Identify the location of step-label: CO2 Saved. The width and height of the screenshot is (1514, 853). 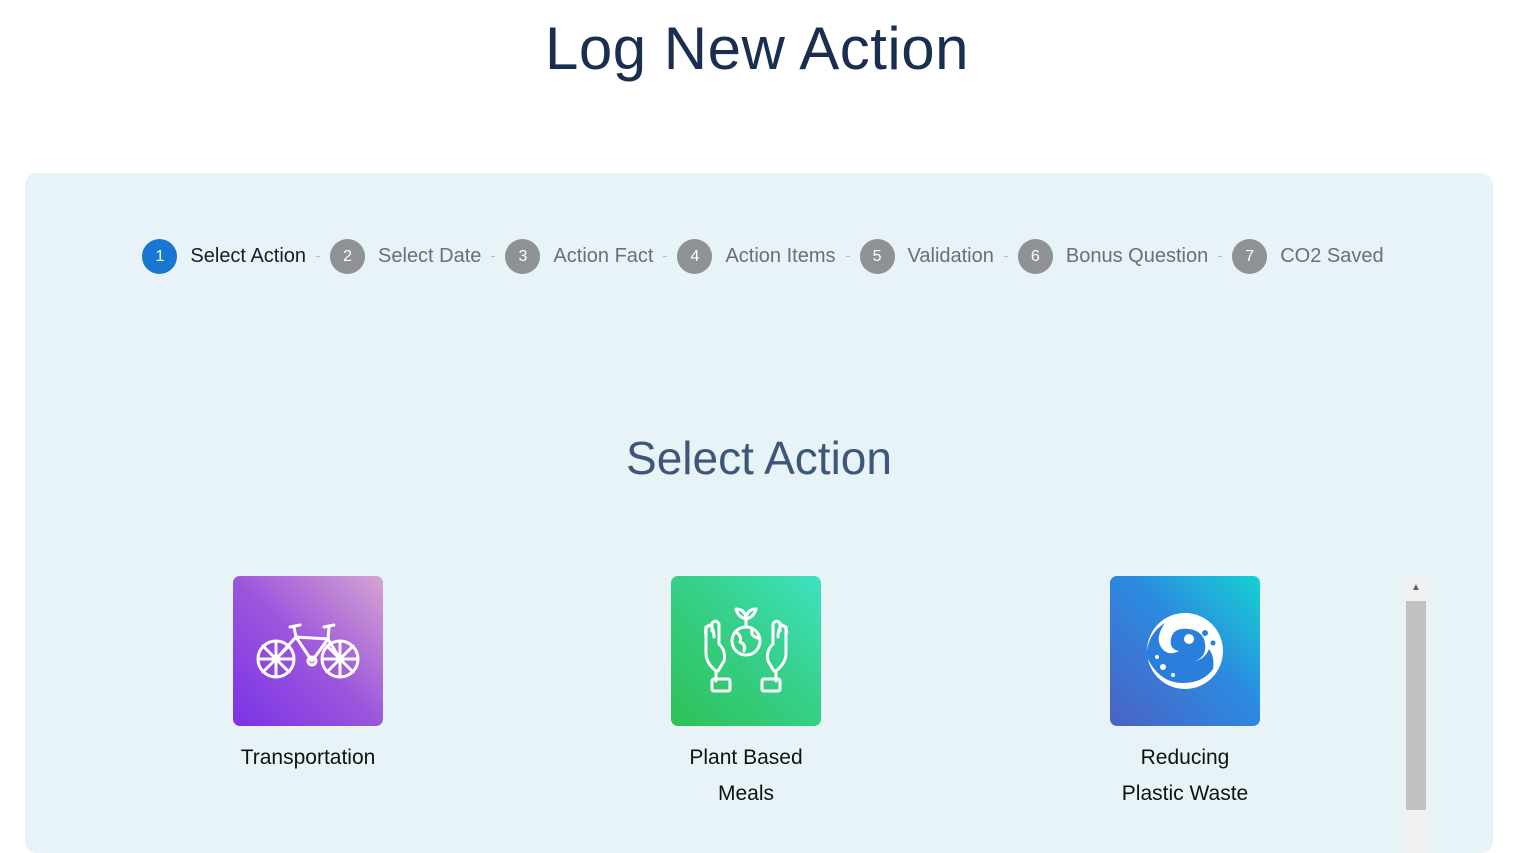
(1332, 256).